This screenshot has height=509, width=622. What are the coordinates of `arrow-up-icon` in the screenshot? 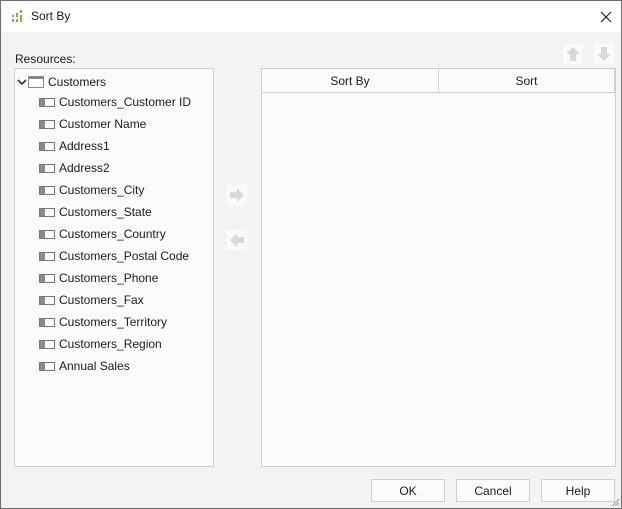 It's located at (573, 54).